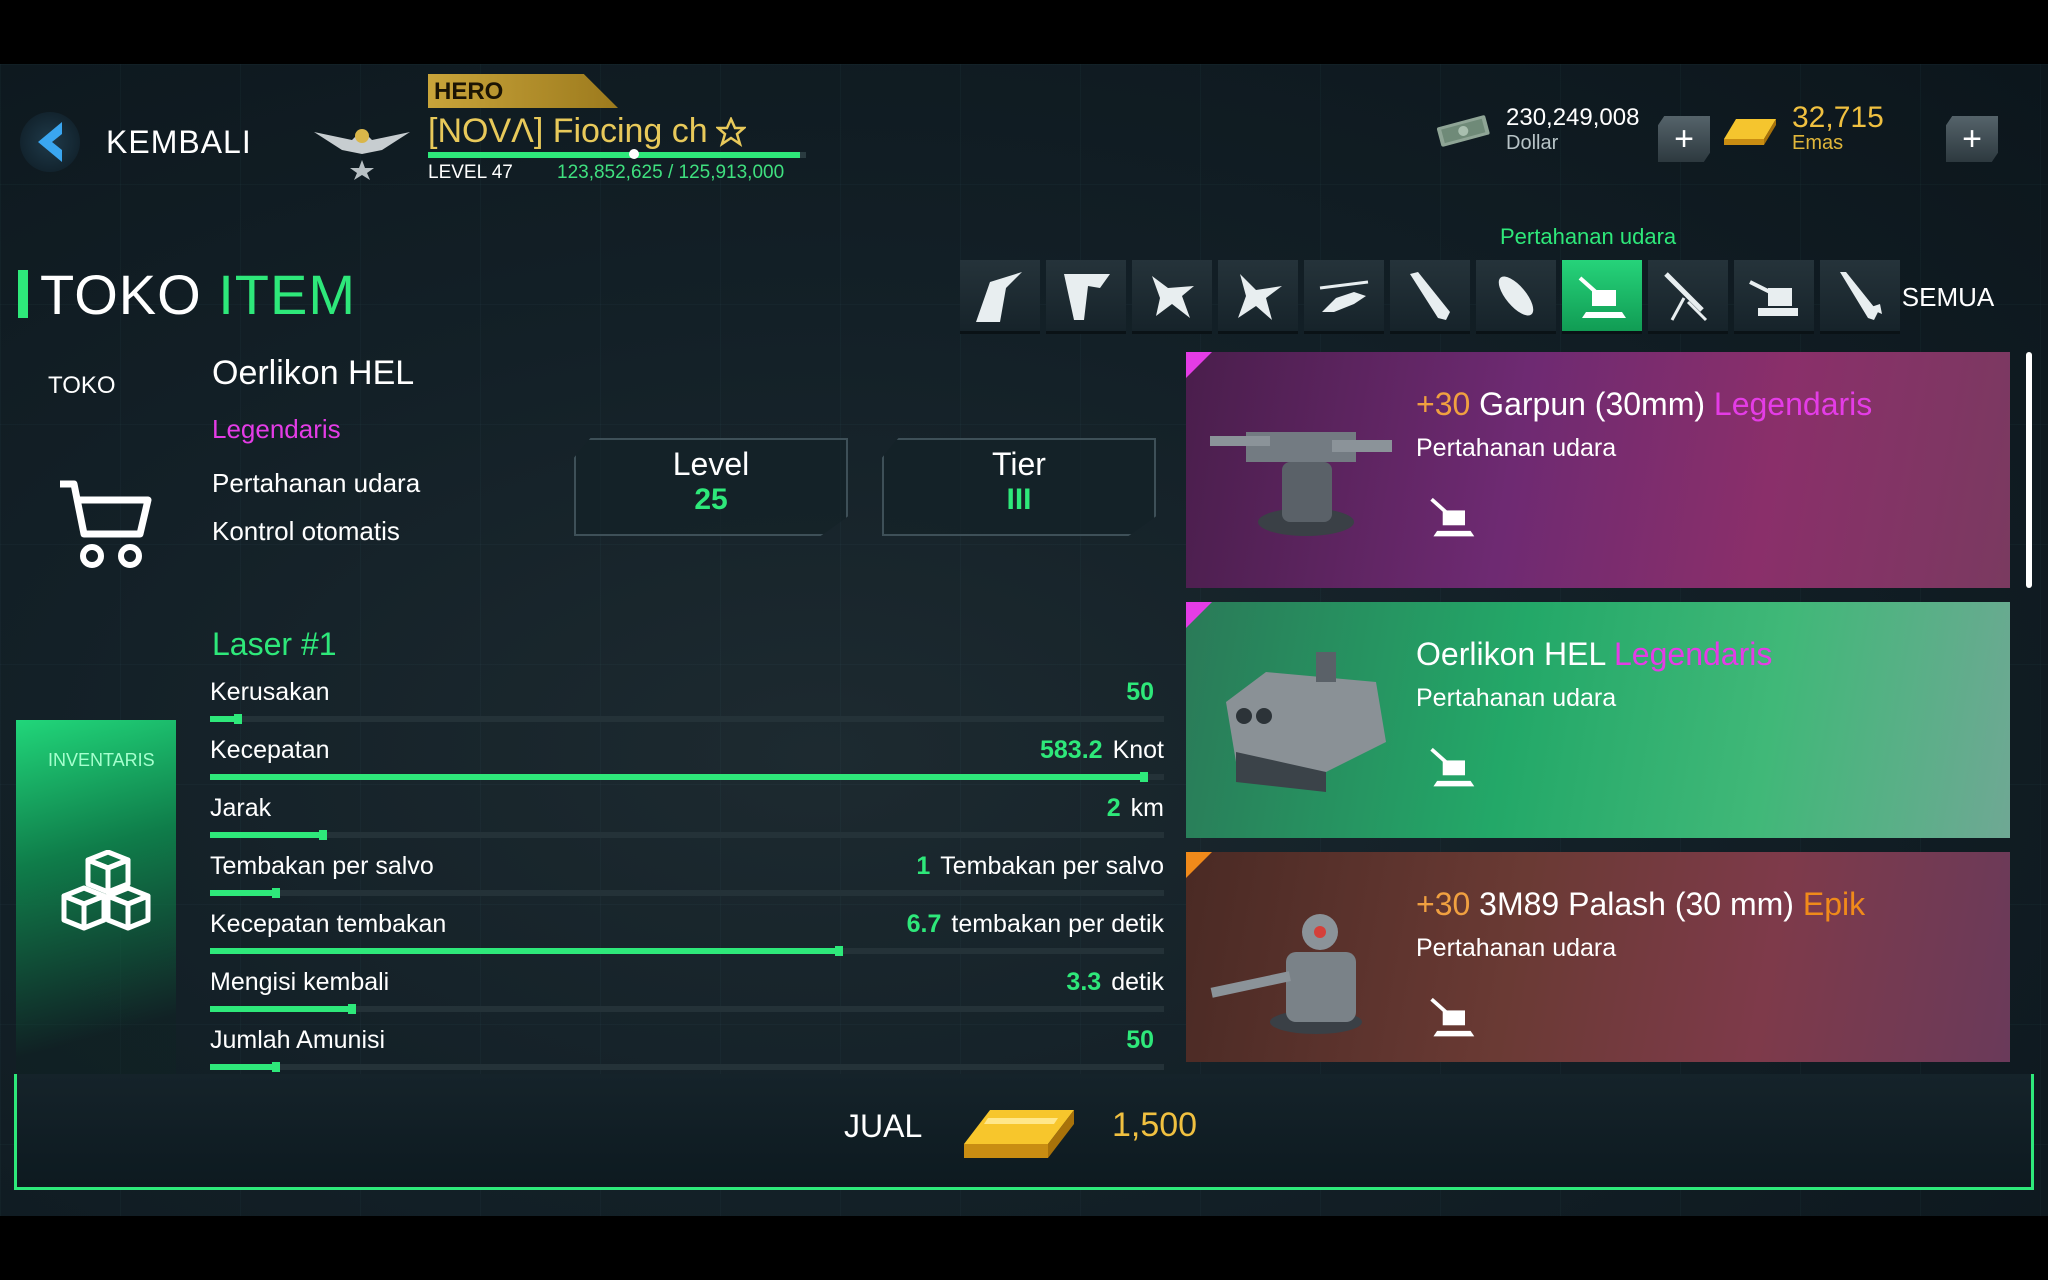 The image size is (2048, 1280). What do you see at coordinates (1598, 720) in the screenshot?
I see `list-item: Oerlikon HEL Legendaris Pertahanan udara` at bounding box center [1598, 720].